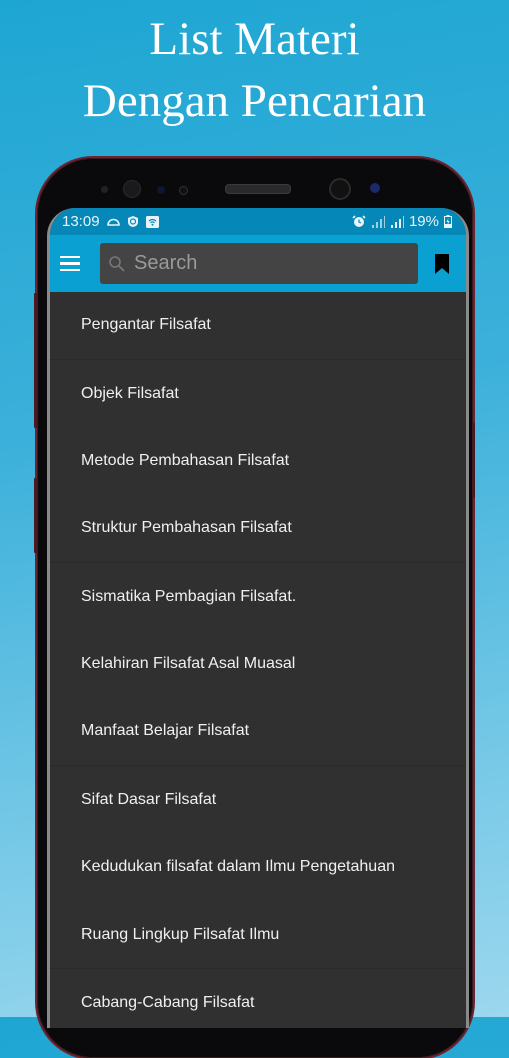 The image size is (509, 1058). I want to click on wifi-icon, so click(152, 221).